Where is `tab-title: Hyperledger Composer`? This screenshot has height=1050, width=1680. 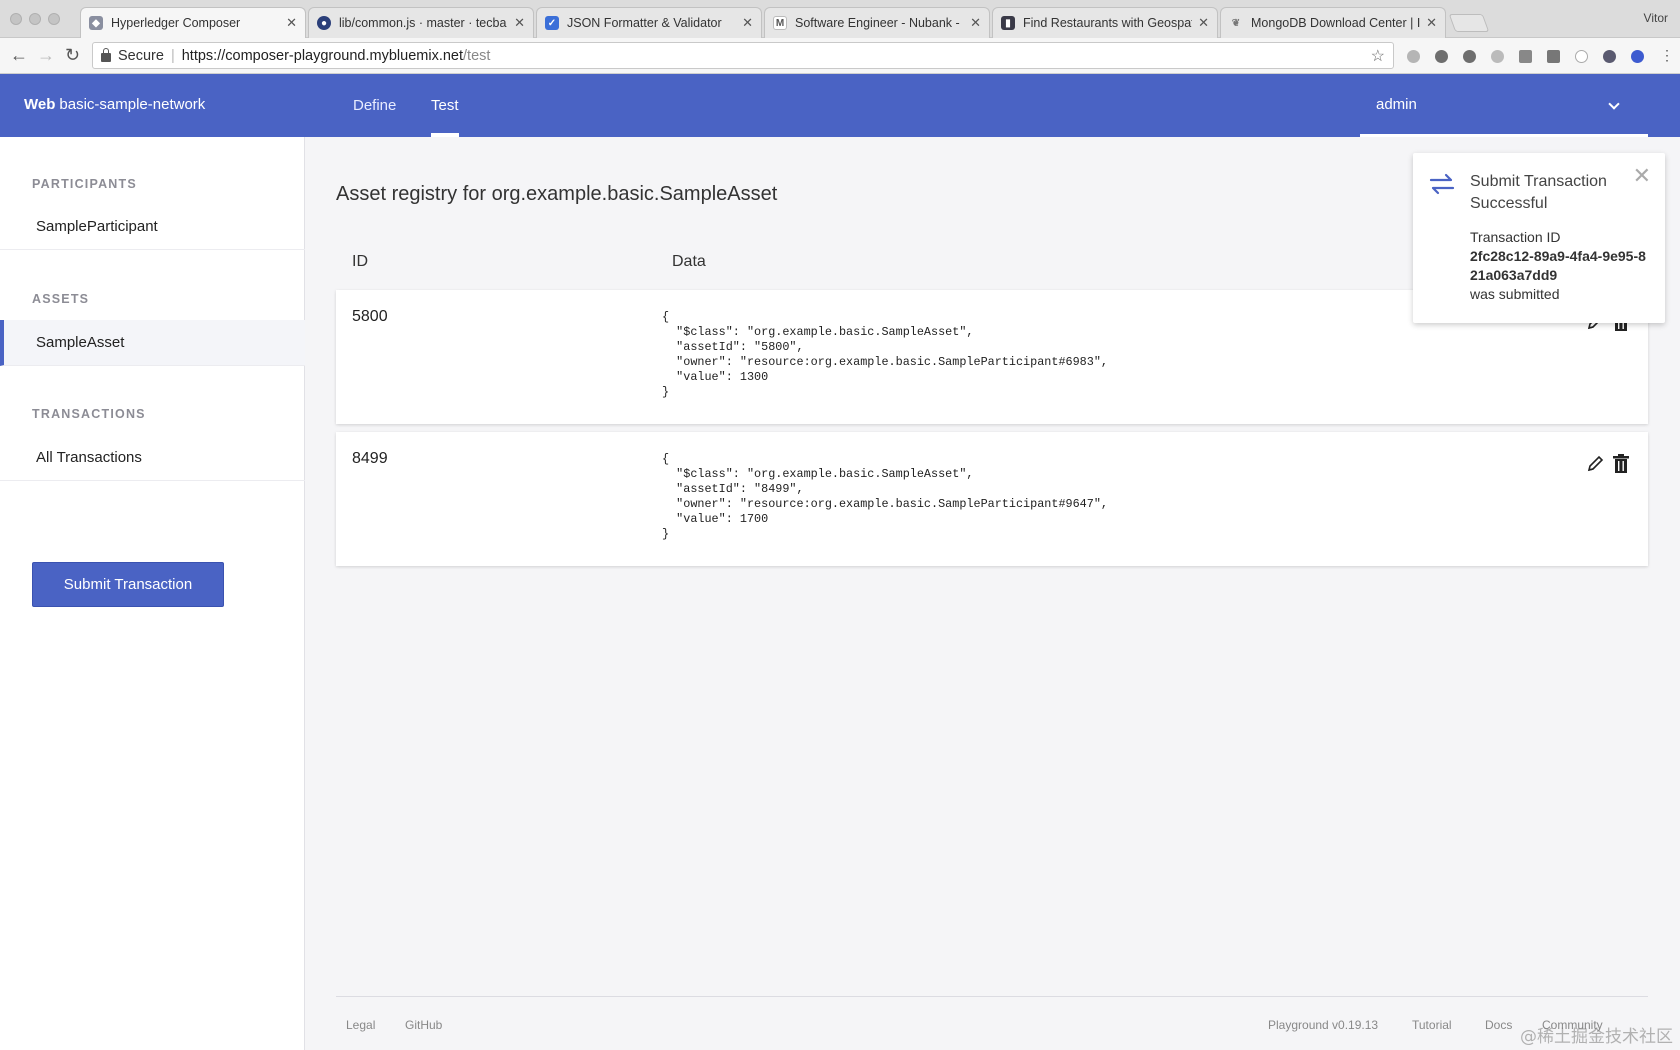 tab-title: Hyperledger Composer is located at coordinates (176, 23).